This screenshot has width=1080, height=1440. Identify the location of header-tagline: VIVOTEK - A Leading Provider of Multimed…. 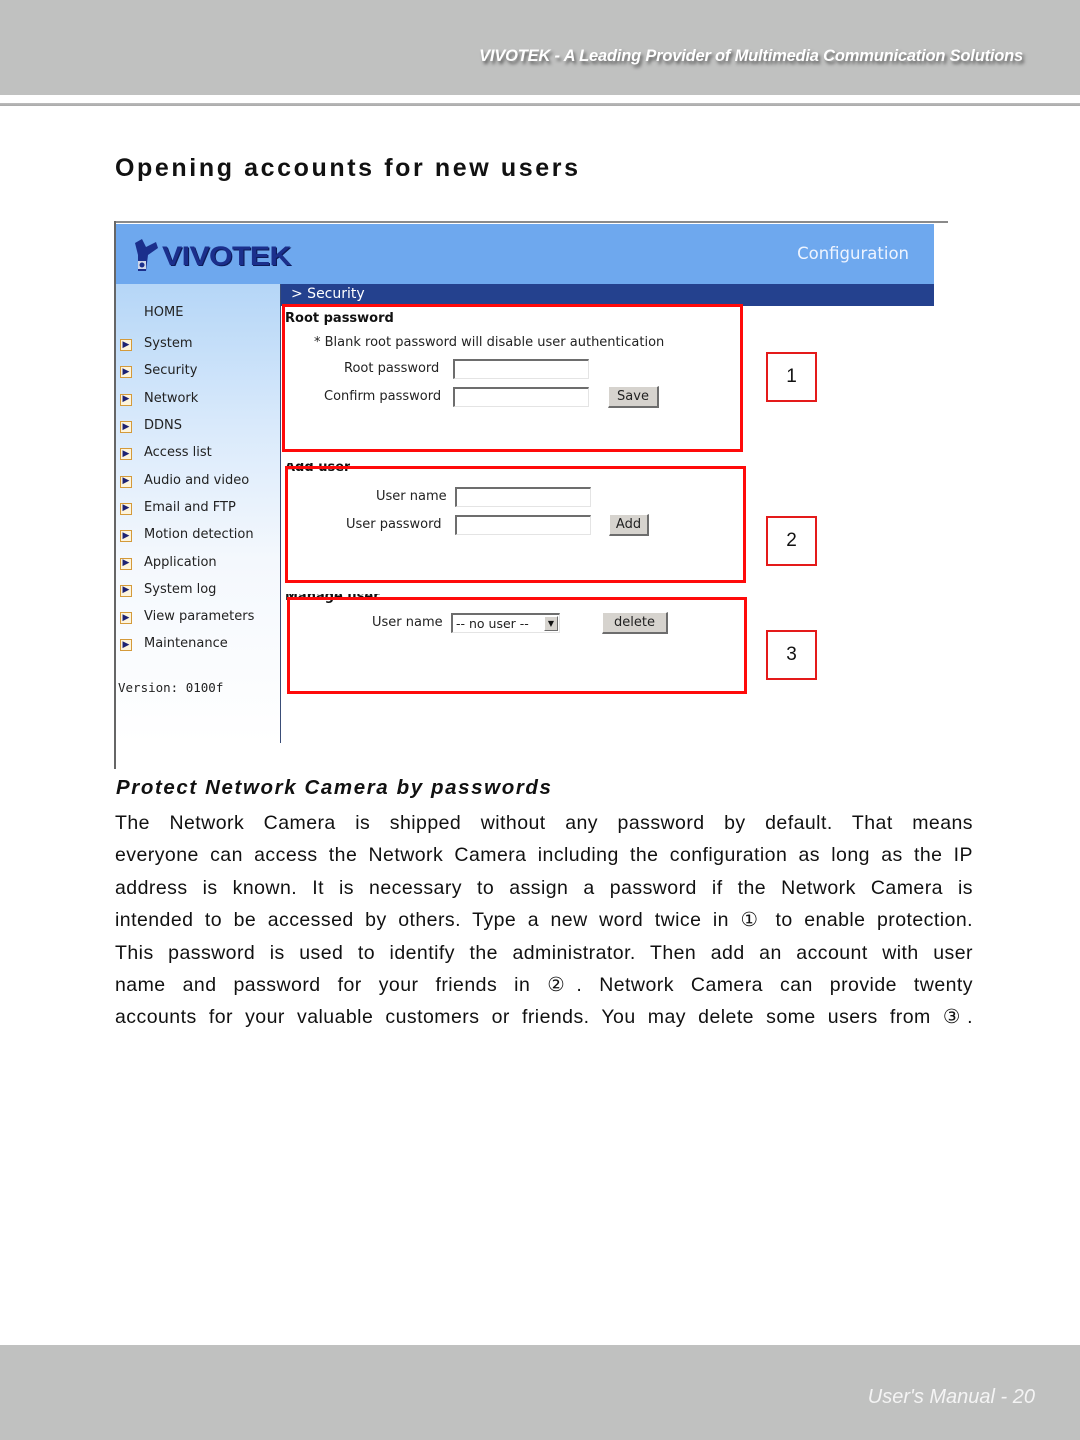
(751, 56).